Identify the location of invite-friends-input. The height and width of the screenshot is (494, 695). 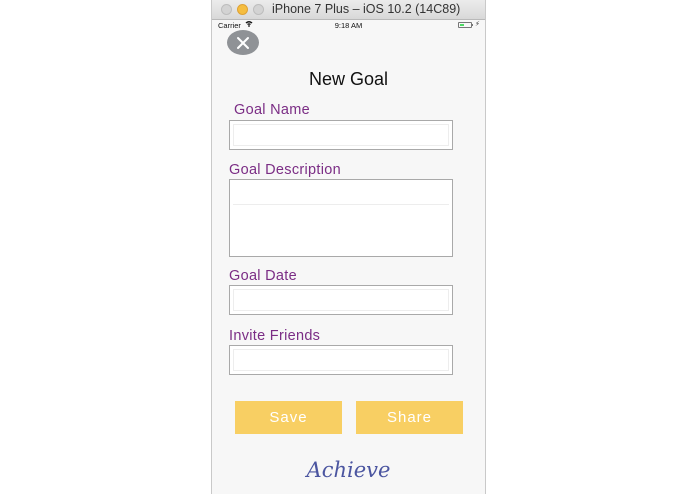
(341, 360).